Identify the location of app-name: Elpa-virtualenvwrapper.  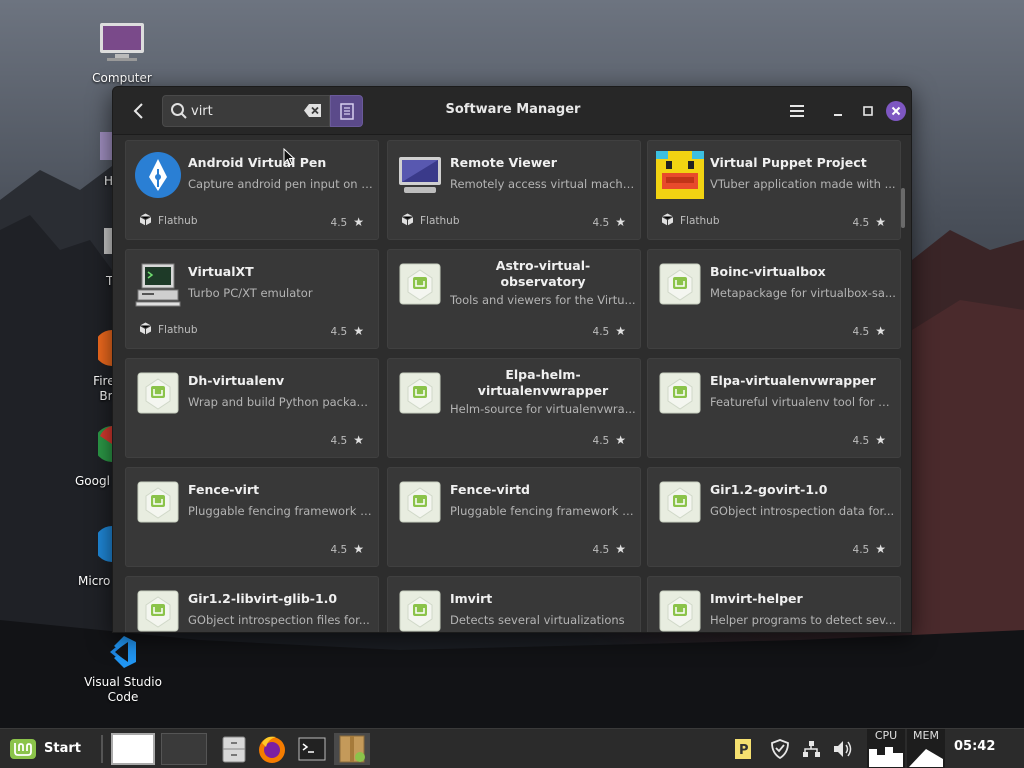
(793, 380).